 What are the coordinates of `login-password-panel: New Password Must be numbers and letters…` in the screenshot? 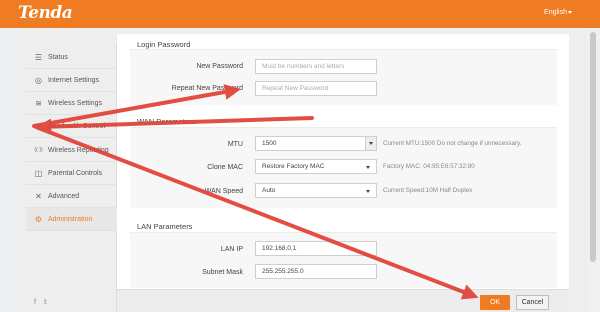 It's located at (343, 77).